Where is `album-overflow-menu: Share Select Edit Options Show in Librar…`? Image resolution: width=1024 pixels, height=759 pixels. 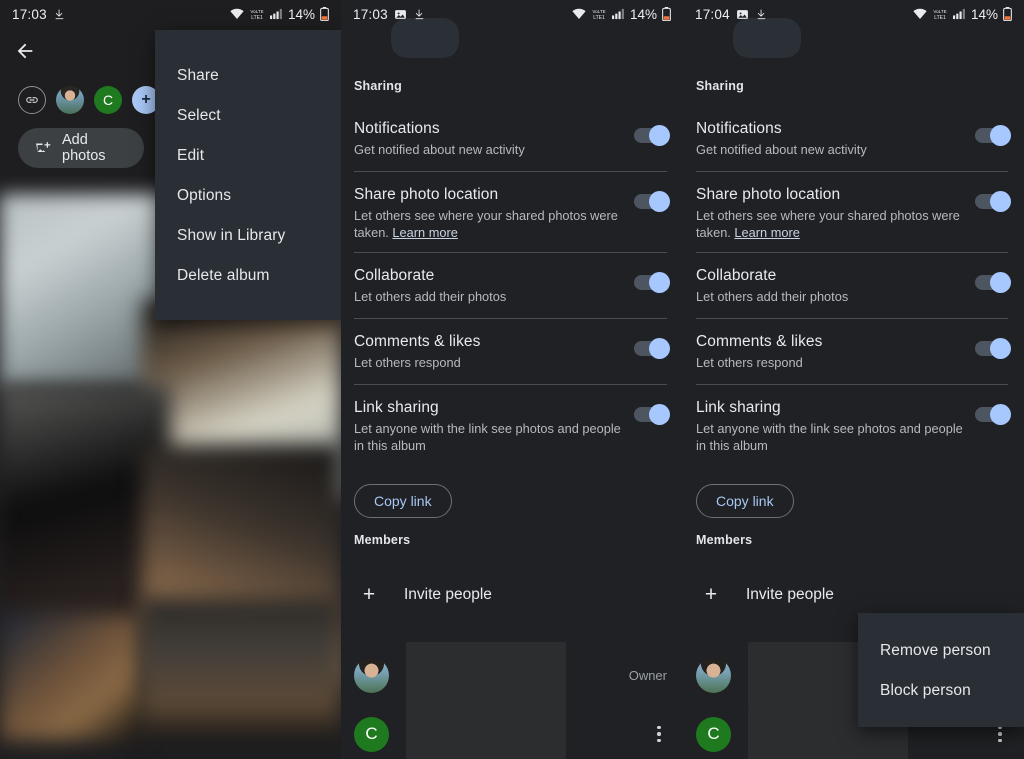
album-overflow-menu: Share Select Edit Options Show in Librar… is located at coordinates (248, 175).